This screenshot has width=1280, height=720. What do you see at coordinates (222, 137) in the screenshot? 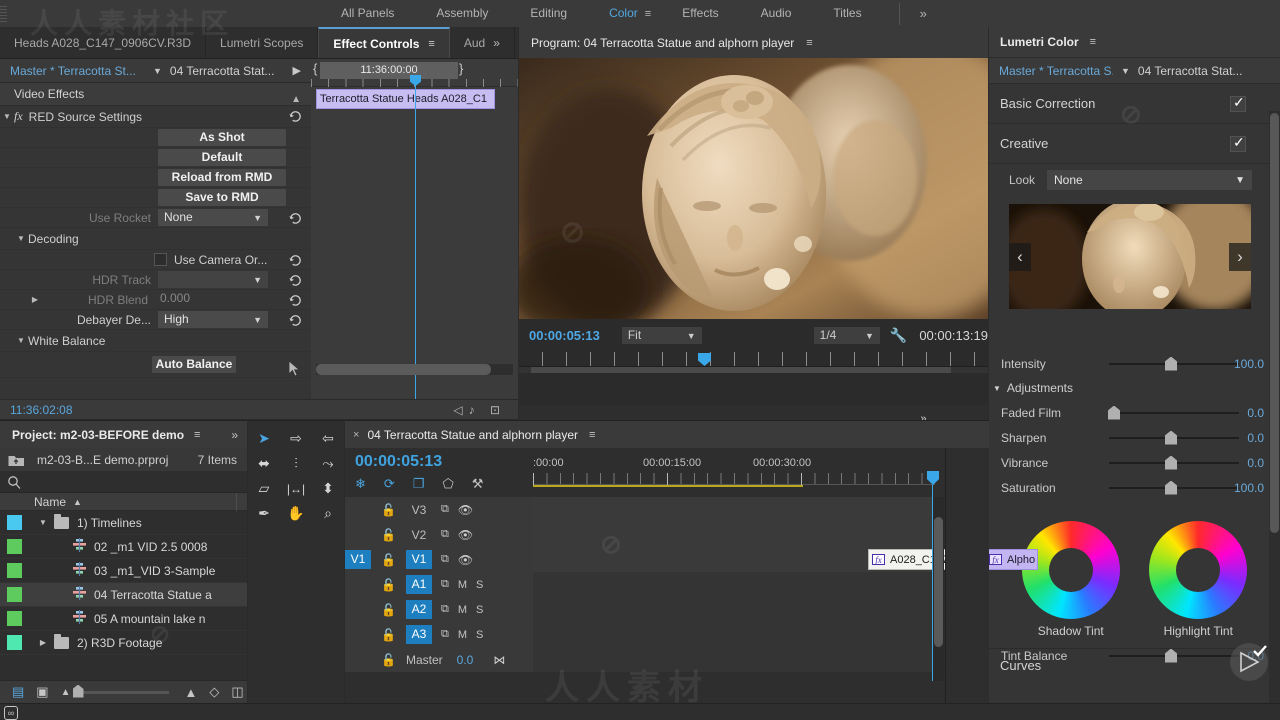
I see `as-shot-button: As Shot` at bounding box center [222, 137].